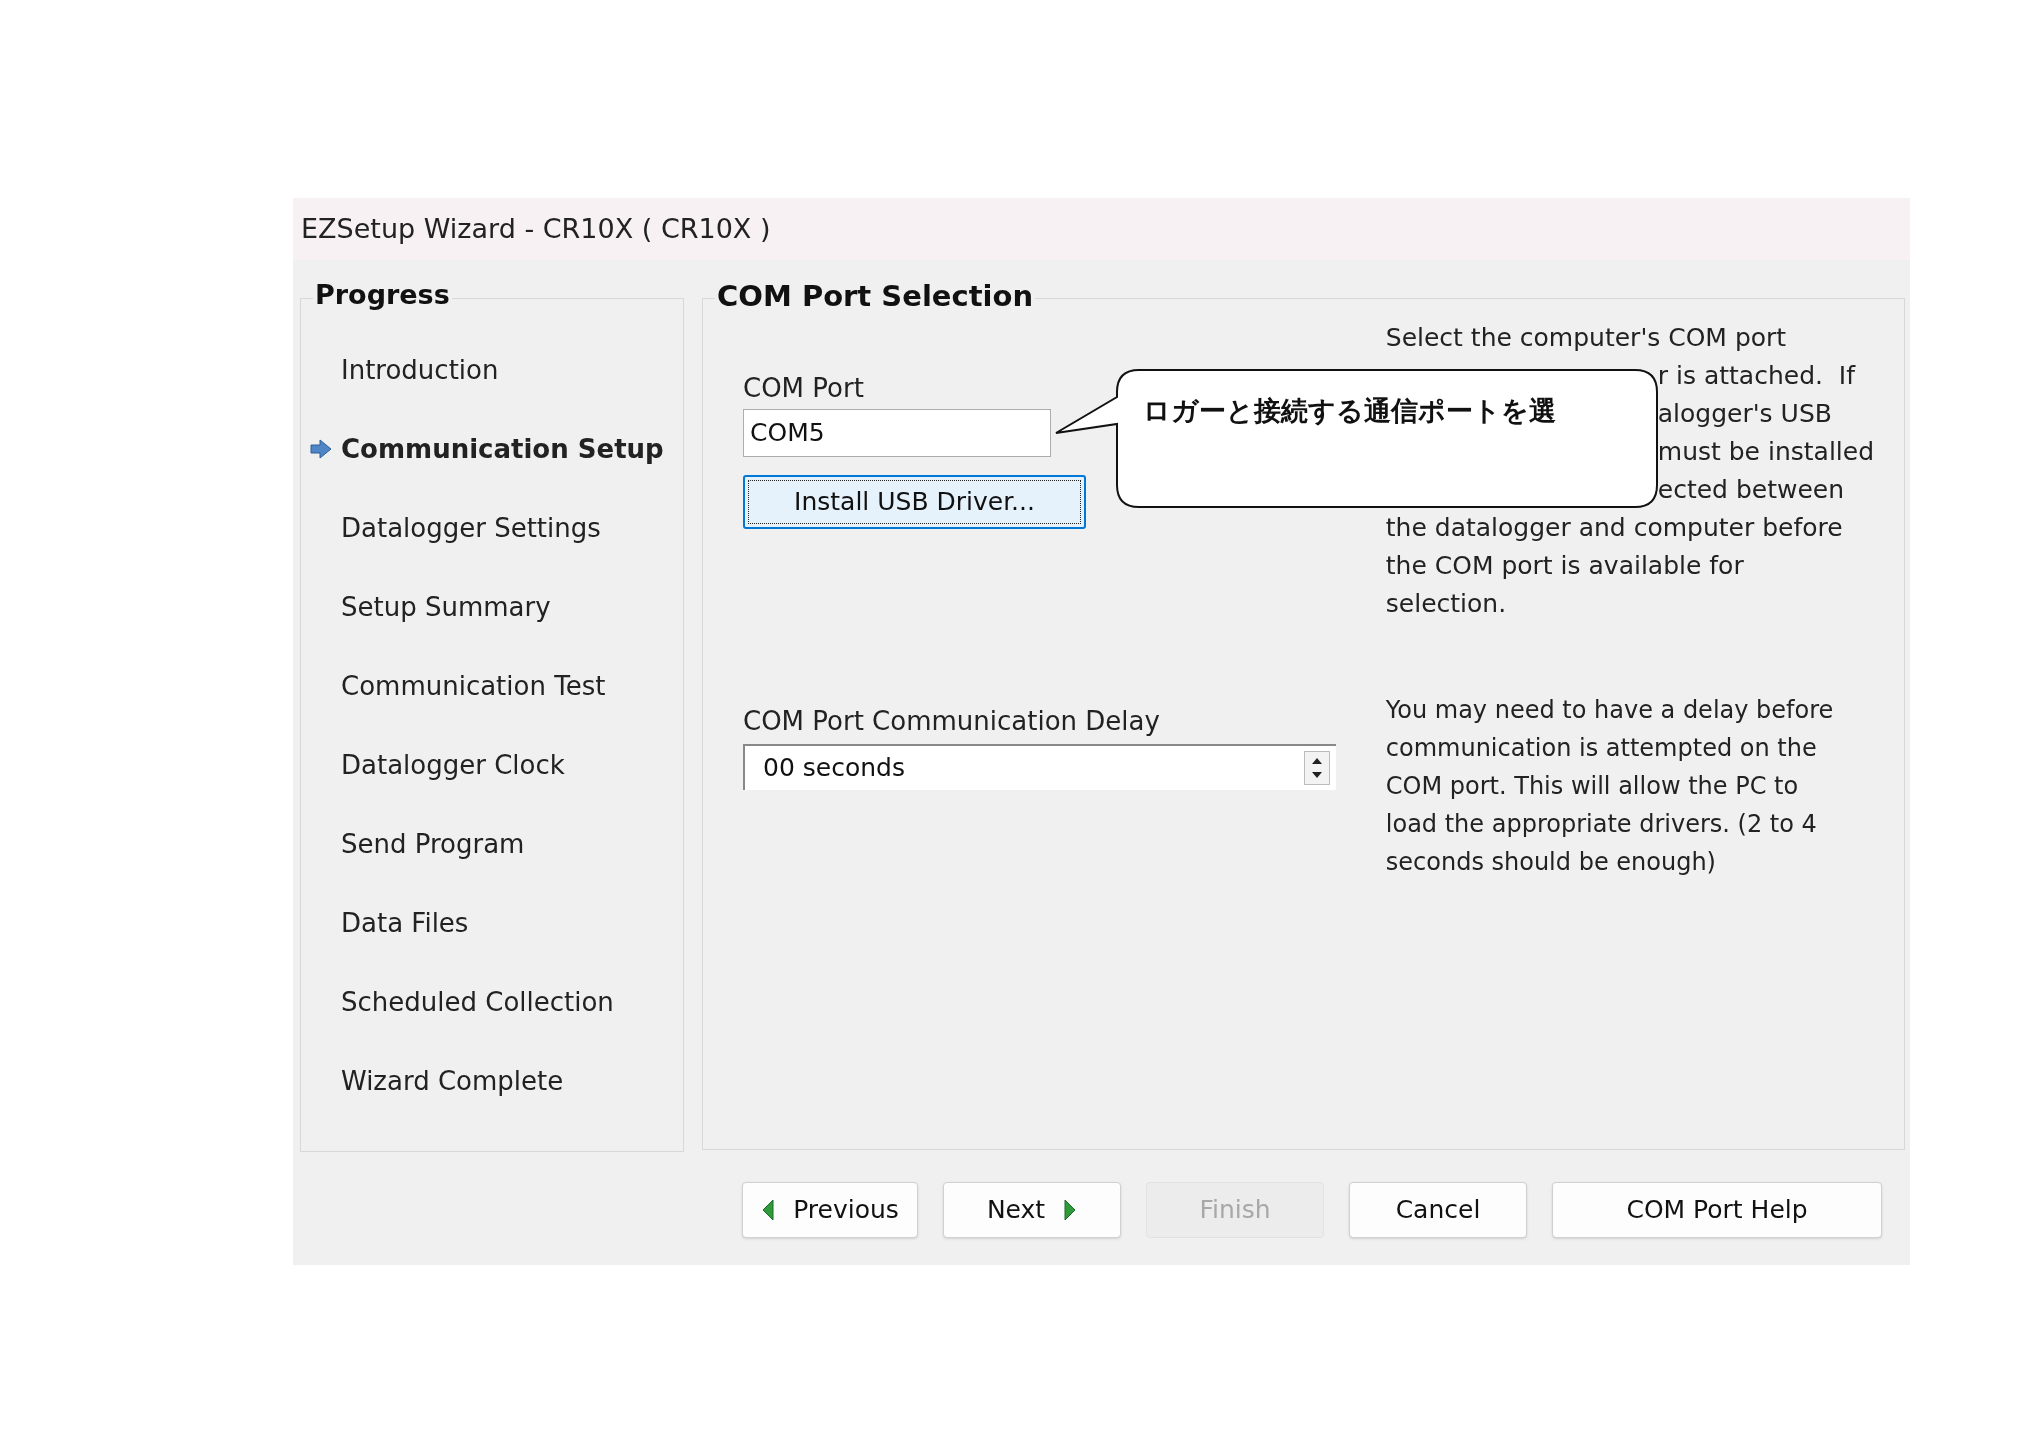 This screenshot has height=1440, width=2036. Describe the element at coordinates (502, 449) in the screenshot. I see `progress-step: Communication Setup` at that location.